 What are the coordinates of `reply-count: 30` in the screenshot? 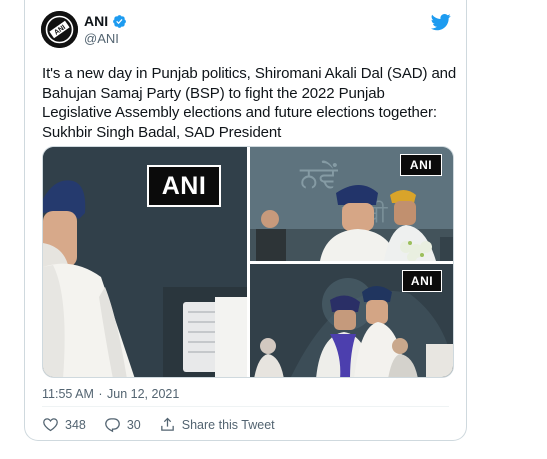 It's located at (133, 424).